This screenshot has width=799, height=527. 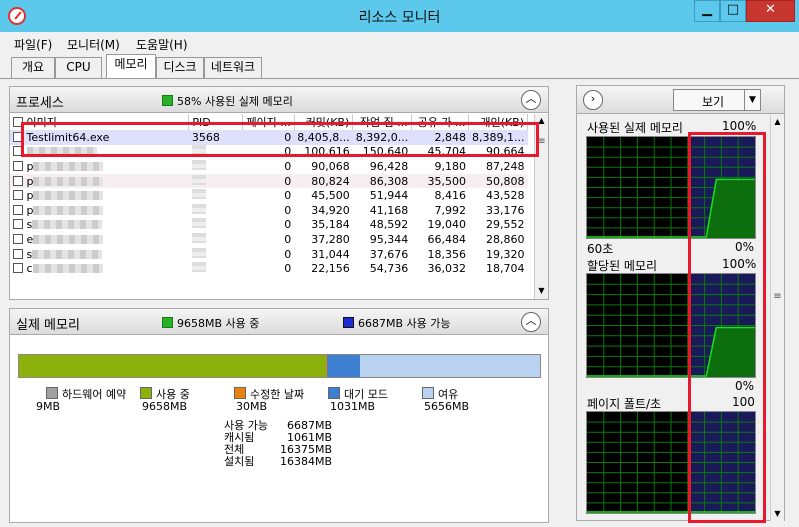 I want to click on scrollbar-grip-icon: ≡, so click(x=777, y=296).